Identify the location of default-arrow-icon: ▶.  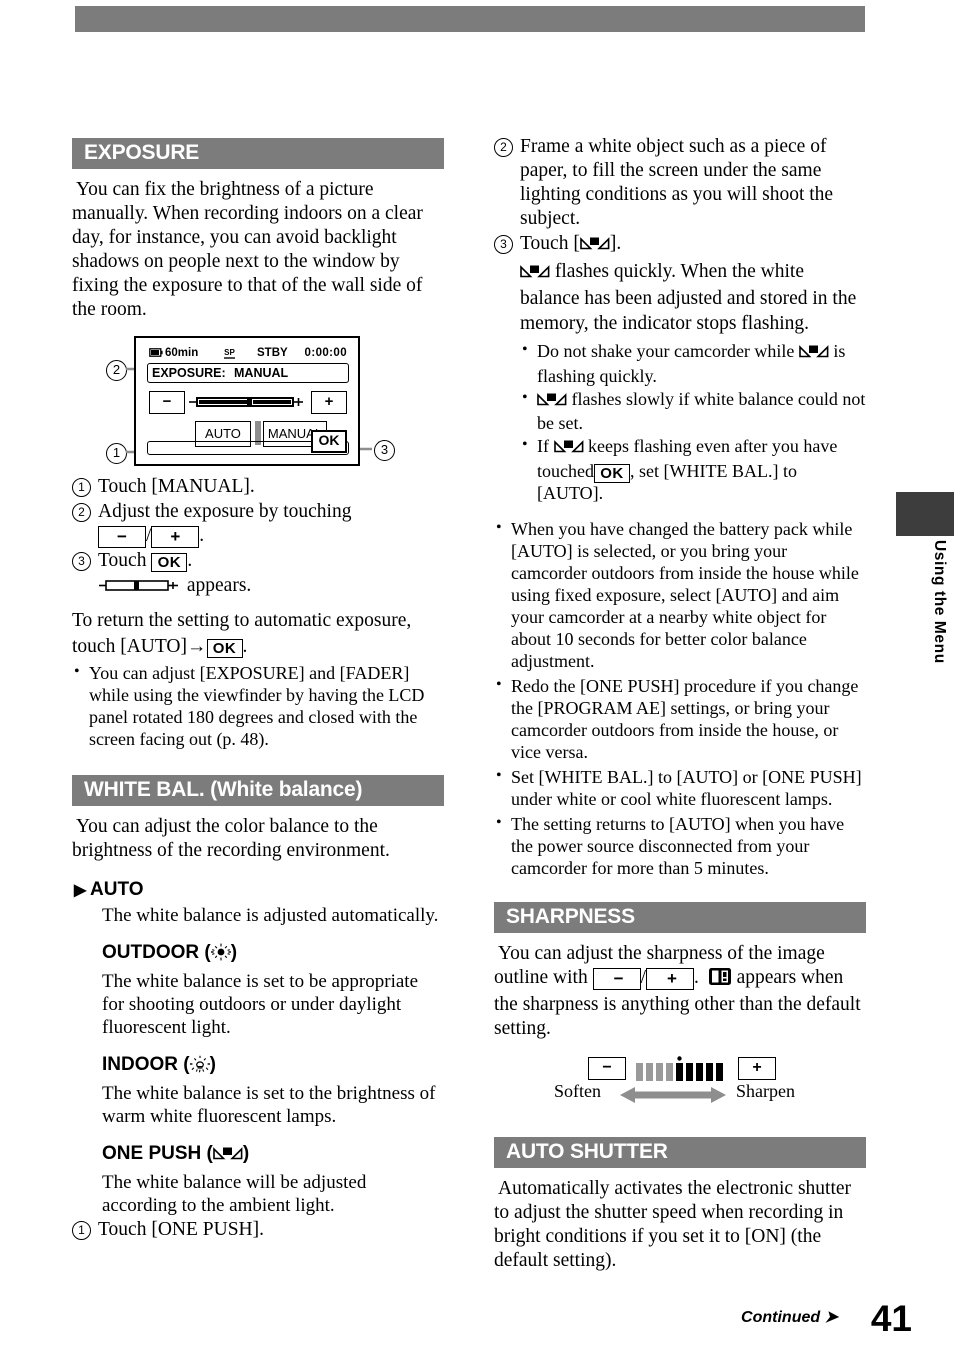
(80, 891).